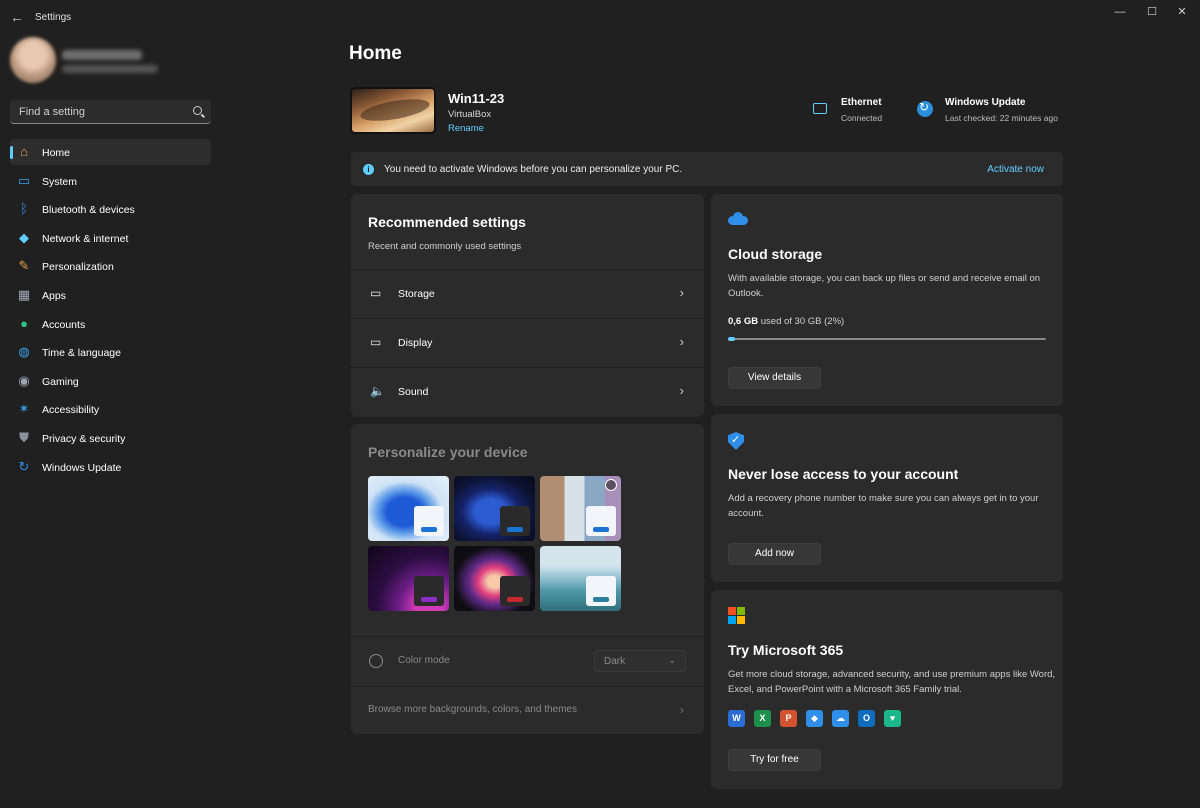  I want to click on row-label: Sound, so click(413, 392).